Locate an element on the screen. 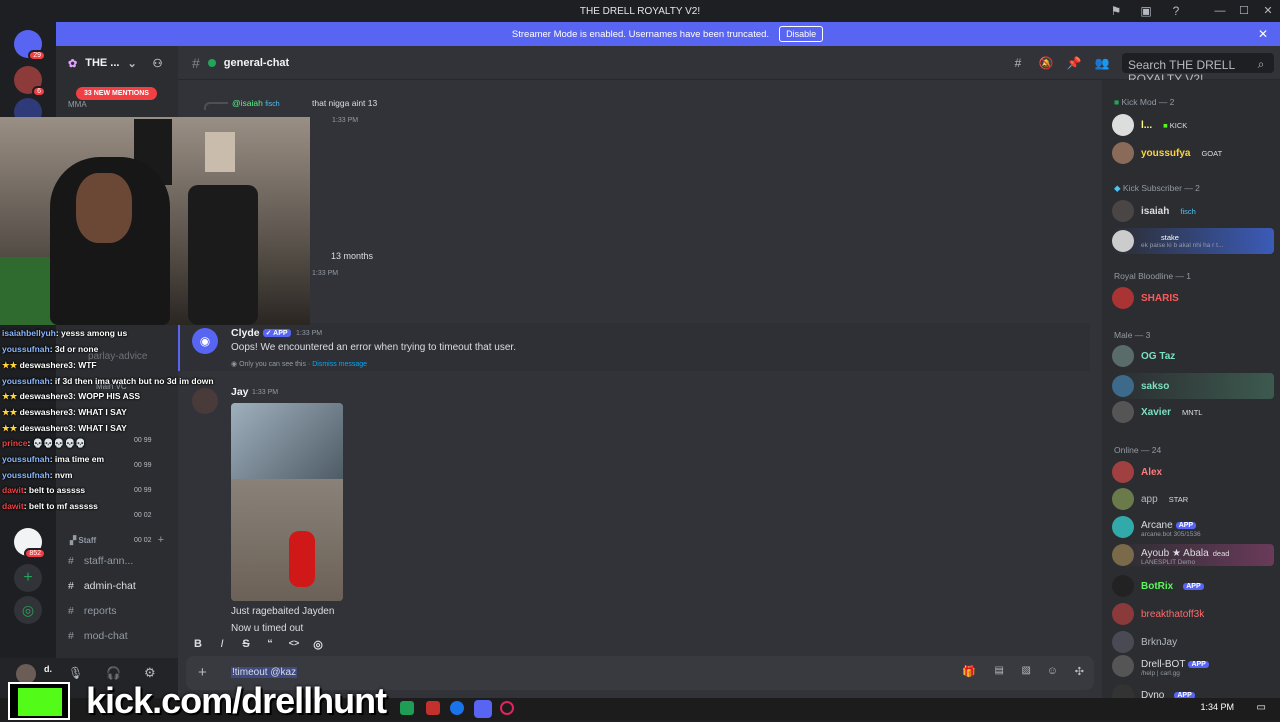 The image size is (1280, 722). role-header: Royal Bloodline — 1 is located at coordinates (1153, 276).